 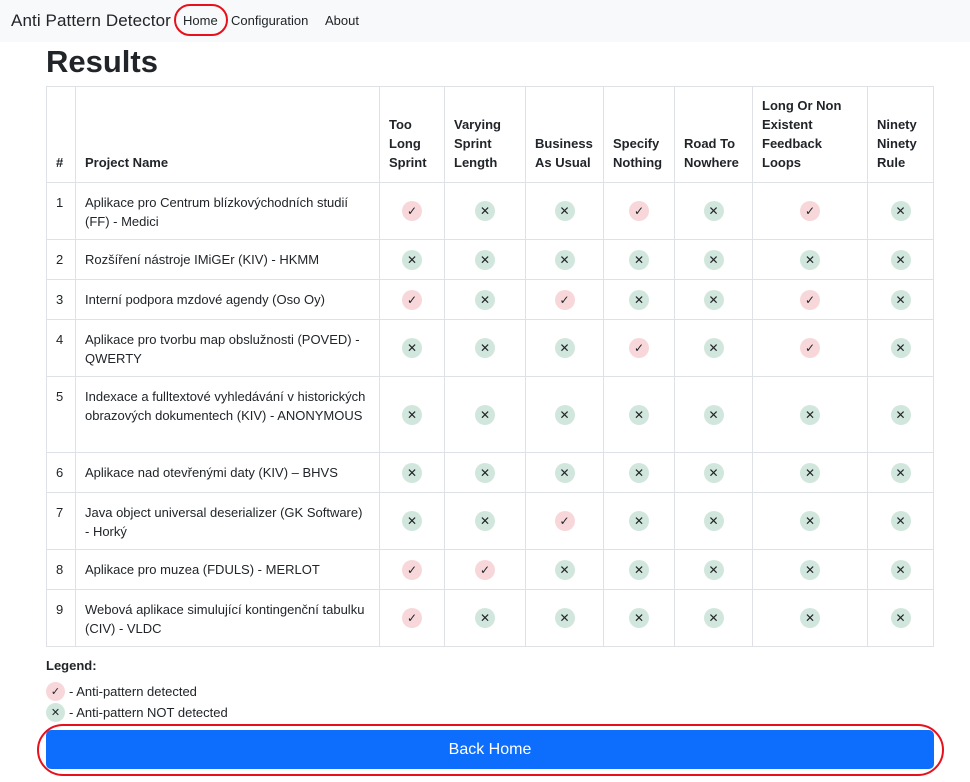 I want to click on project-name: Interní podpora mzdové agendy (Oso Oy), so click(x=227, y=299).